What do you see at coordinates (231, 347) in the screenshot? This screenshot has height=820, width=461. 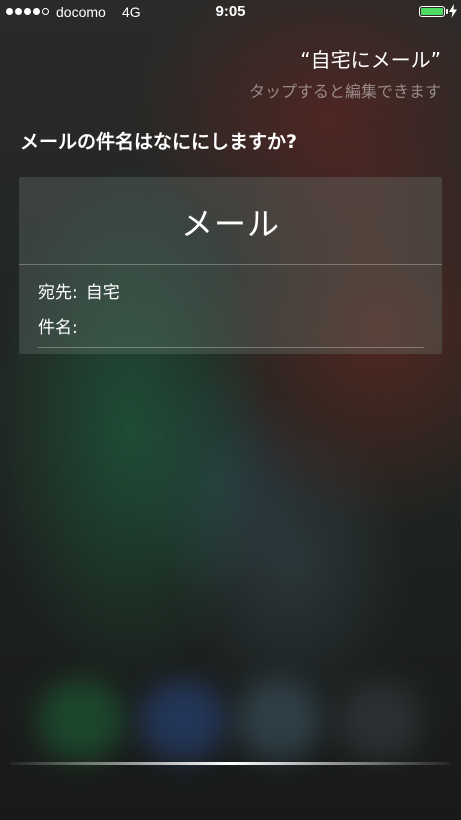 I see `subject-underline` at bounding box center [231, 347].